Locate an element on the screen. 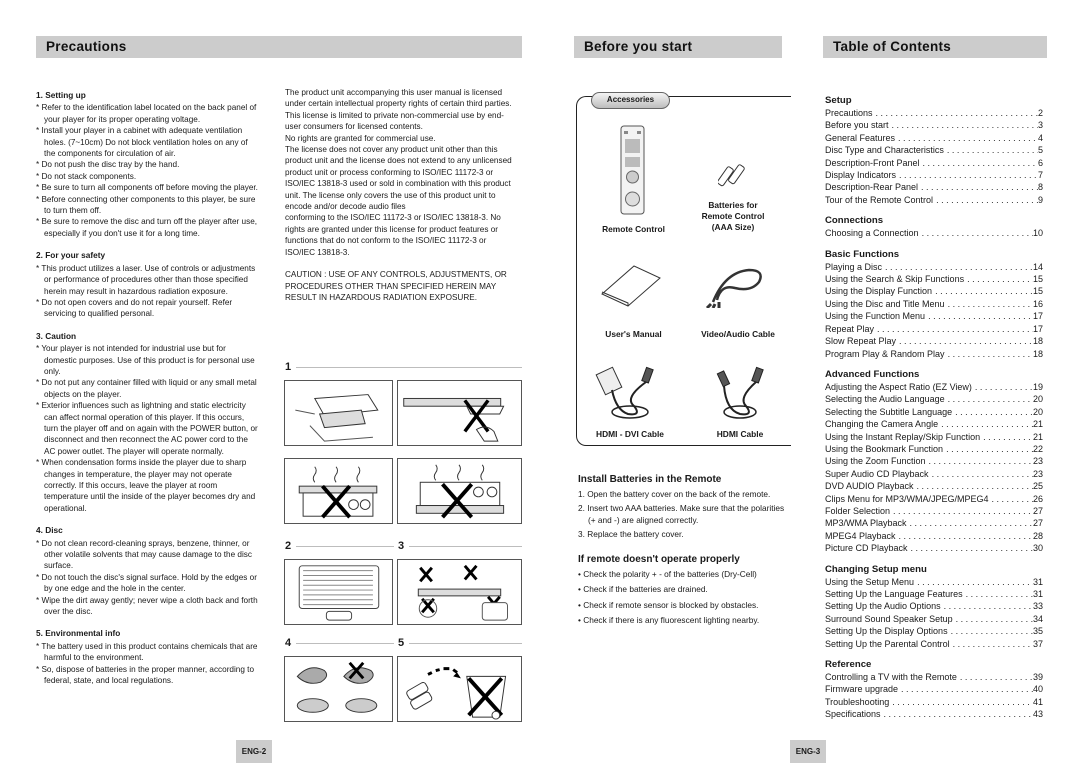  toc-entry: Description-Rear Panel 8 is located at coordinates (934, 187).